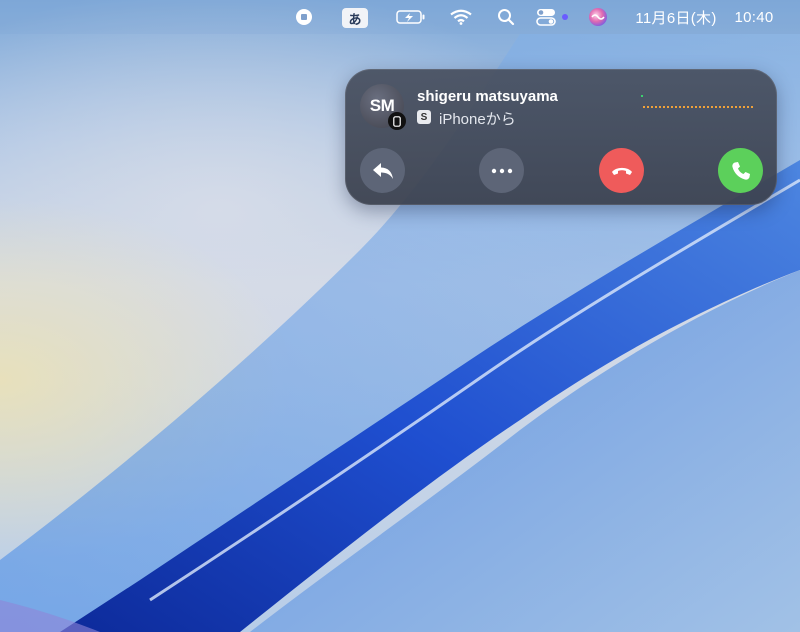 This screenshot has width=800, height=632. Describe the element at coordinates (506, 17) in the screenshot. I see `spotlight-search-icon` at that location.